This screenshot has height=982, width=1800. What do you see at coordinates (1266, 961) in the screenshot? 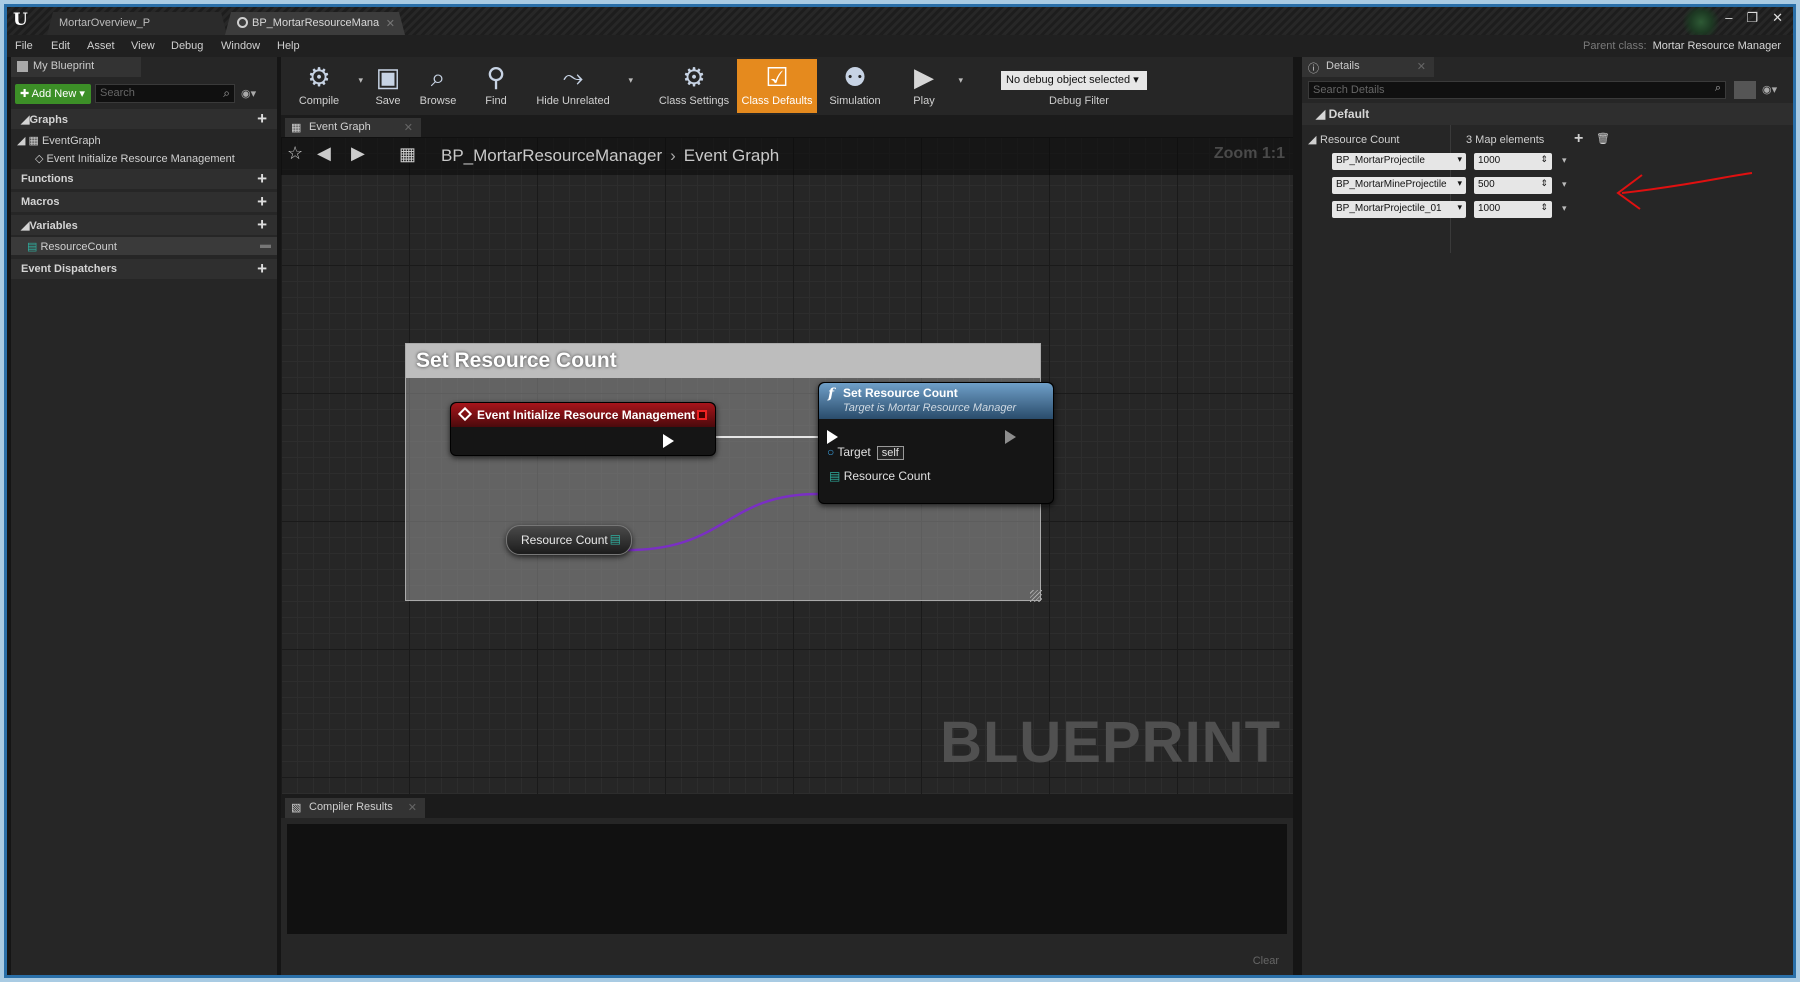
I see `clear-button: Clear` at bounding box center [1266, 961].